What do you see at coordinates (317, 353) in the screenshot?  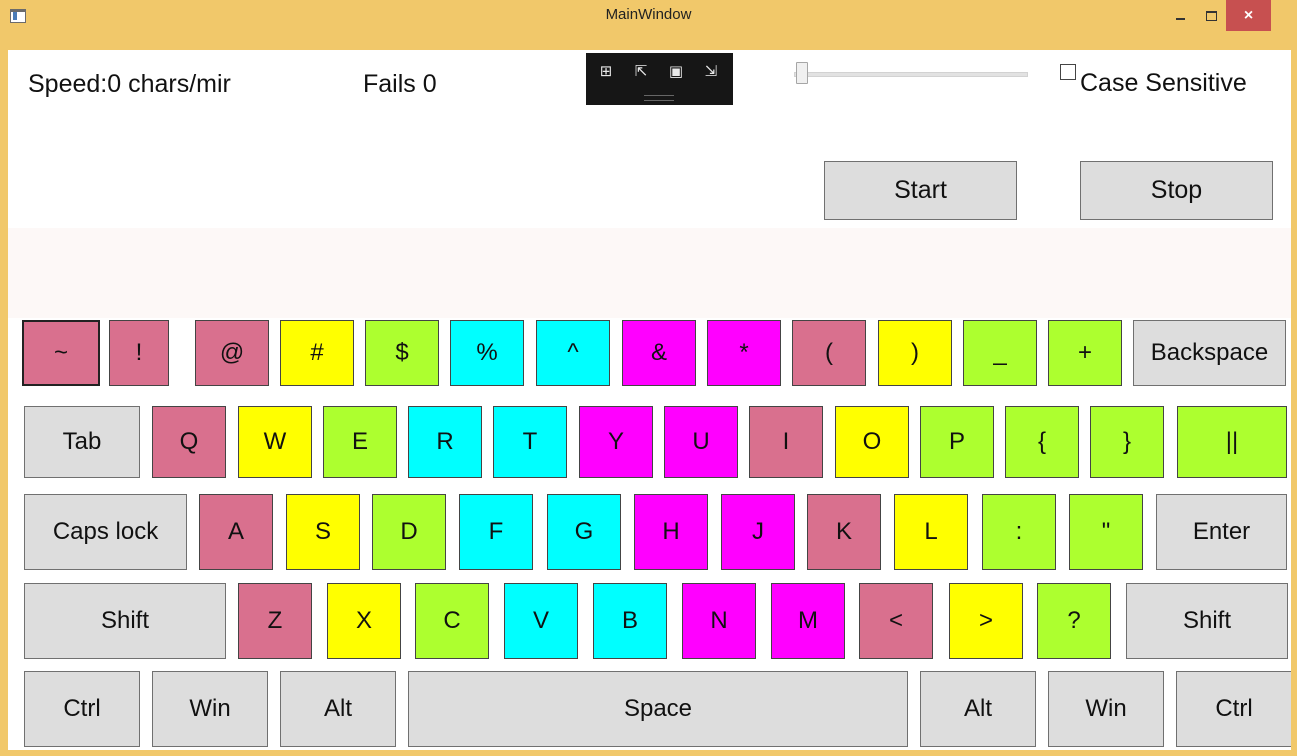 I see `key-symbol-0-3: #` at bounding box center [317, 353].